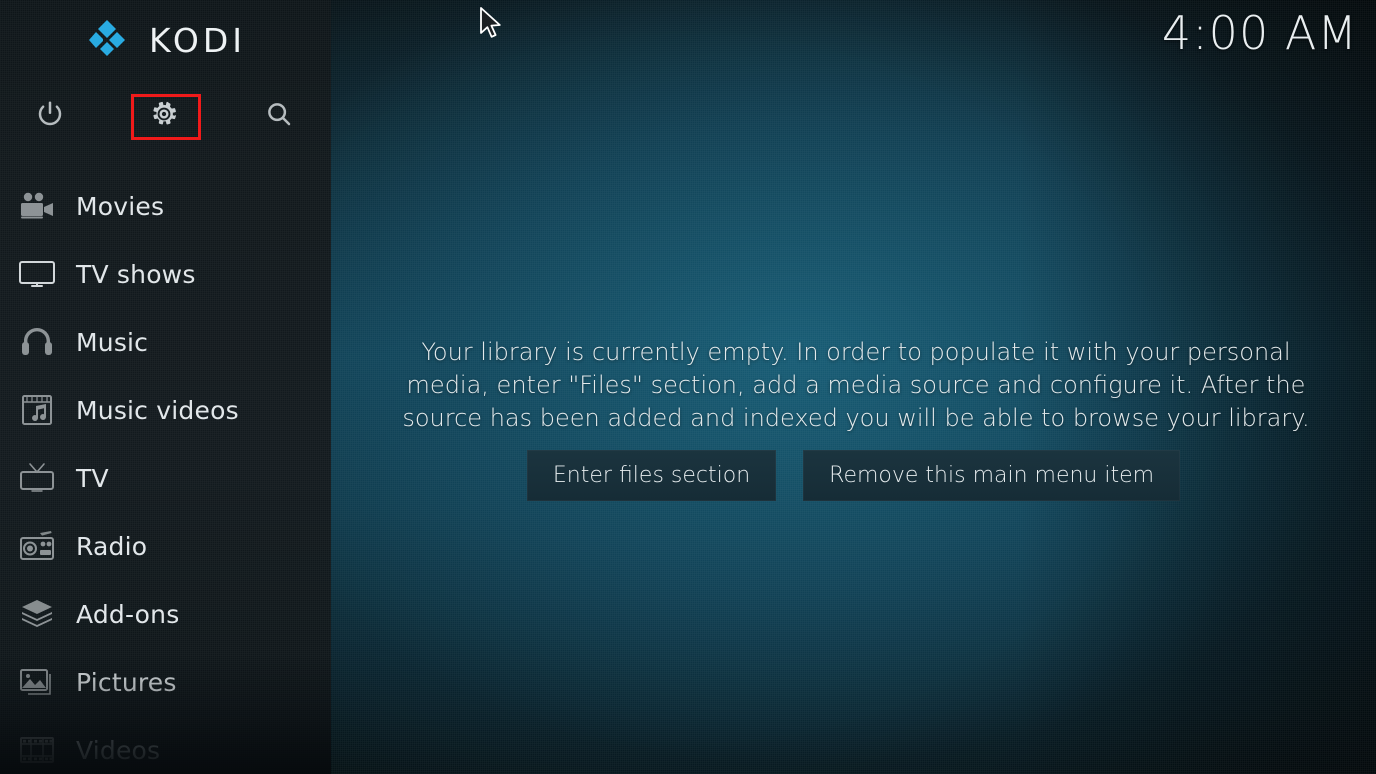  I want to click on sidebar-item-label: Music videos, so click(157, 410).